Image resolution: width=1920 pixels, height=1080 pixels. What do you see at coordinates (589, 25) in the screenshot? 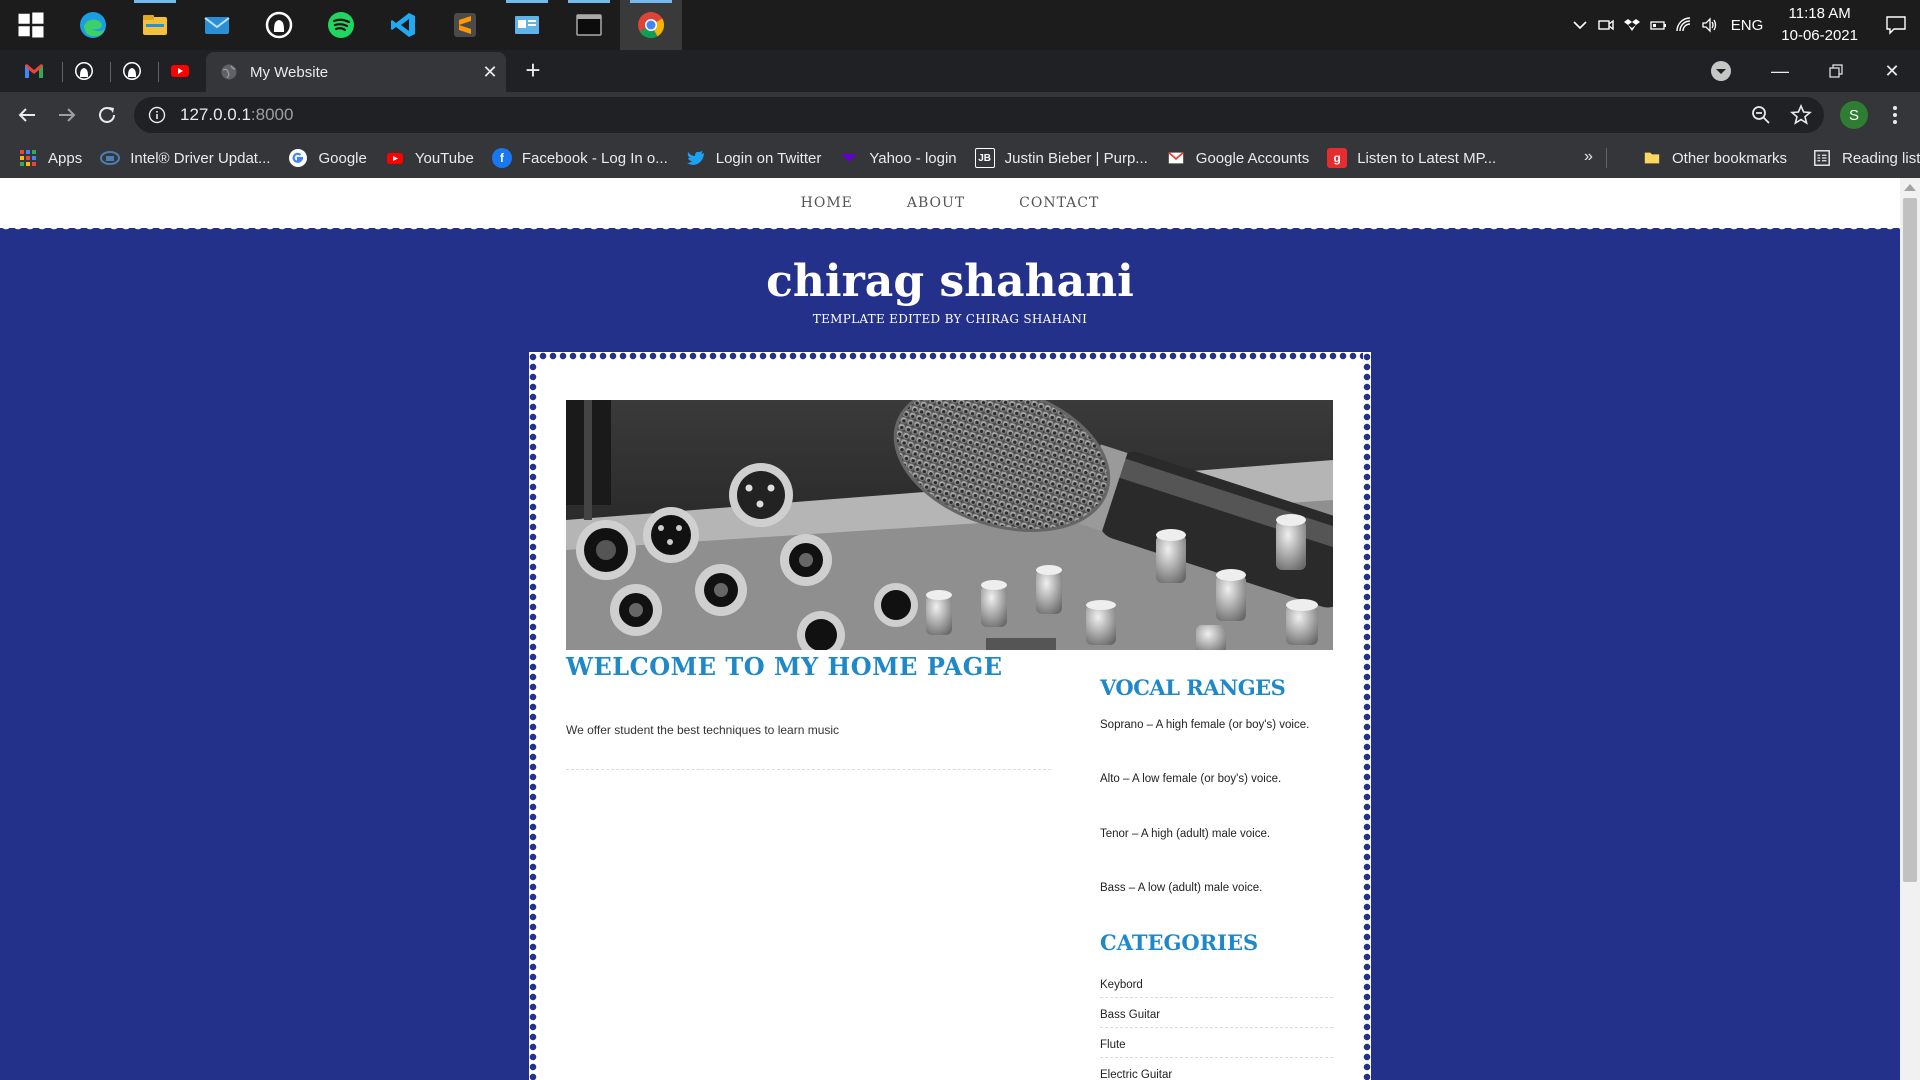
I see `taskbar-terminal` at bounding box center [589, 25].